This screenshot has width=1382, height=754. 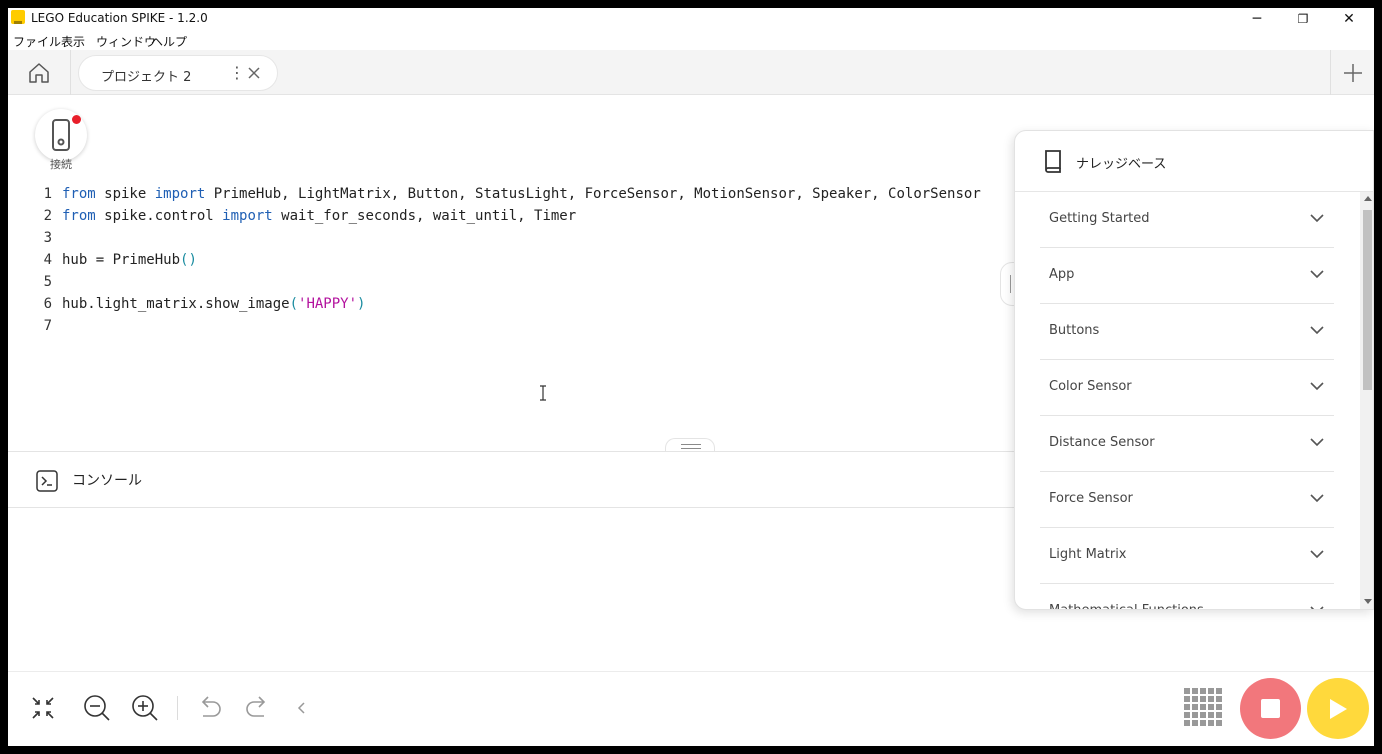 What do you see at coordinates (1257, 19) in the screenshot?
I see `minimize-button: ─` at bounding box center [1257, 19].